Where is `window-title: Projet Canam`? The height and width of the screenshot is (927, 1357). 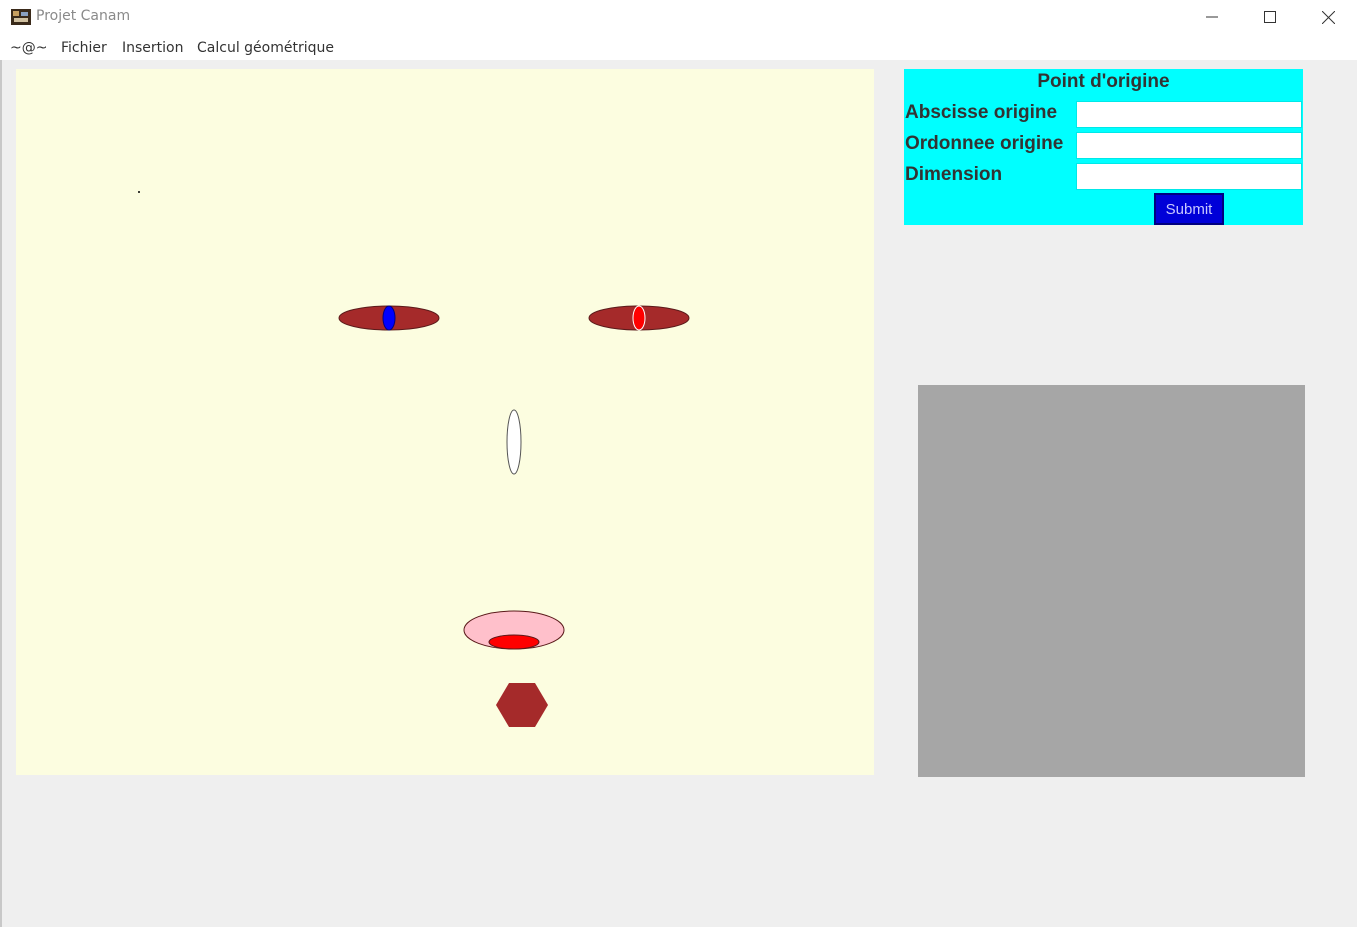
window-title: Projet Canam is located at coordinates (83, 16).